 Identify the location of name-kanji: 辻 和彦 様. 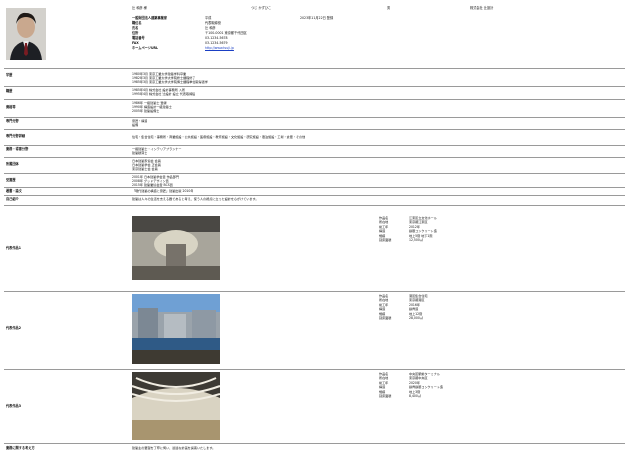
(139, 8).